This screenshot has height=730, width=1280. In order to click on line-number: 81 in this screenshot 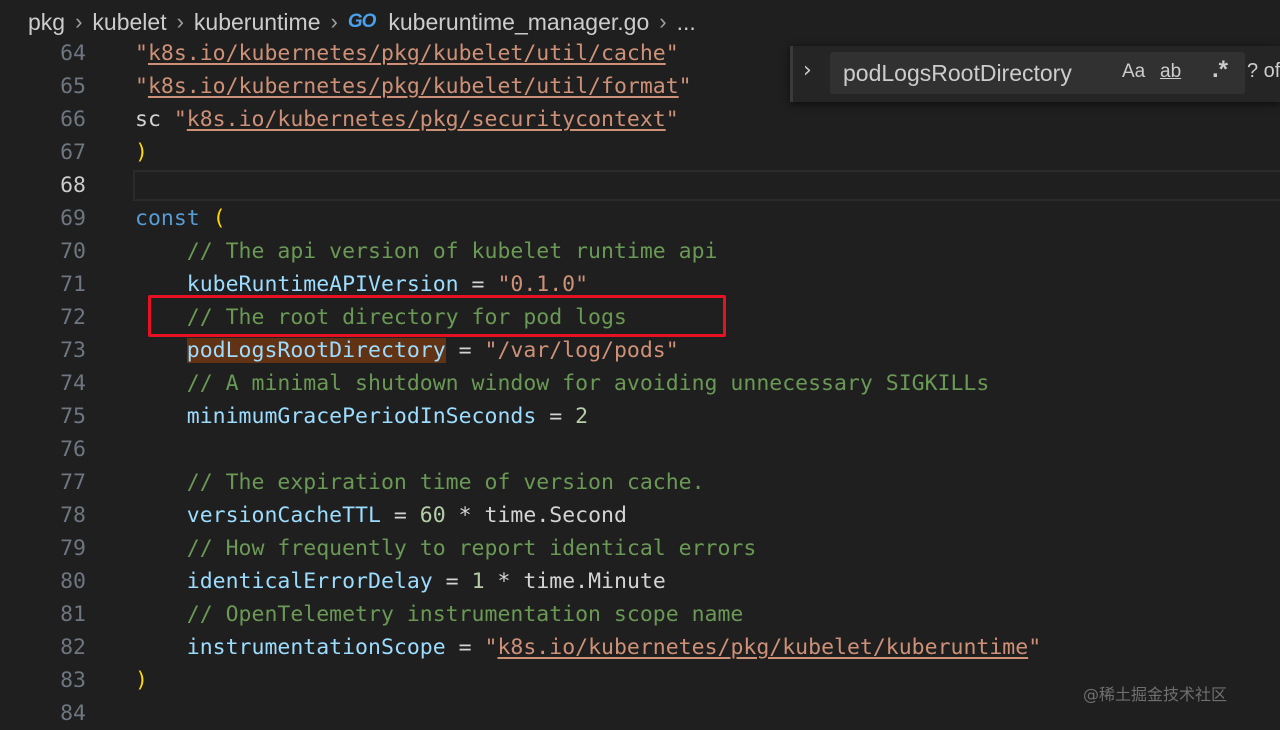, I will do `click(73, 614)`.